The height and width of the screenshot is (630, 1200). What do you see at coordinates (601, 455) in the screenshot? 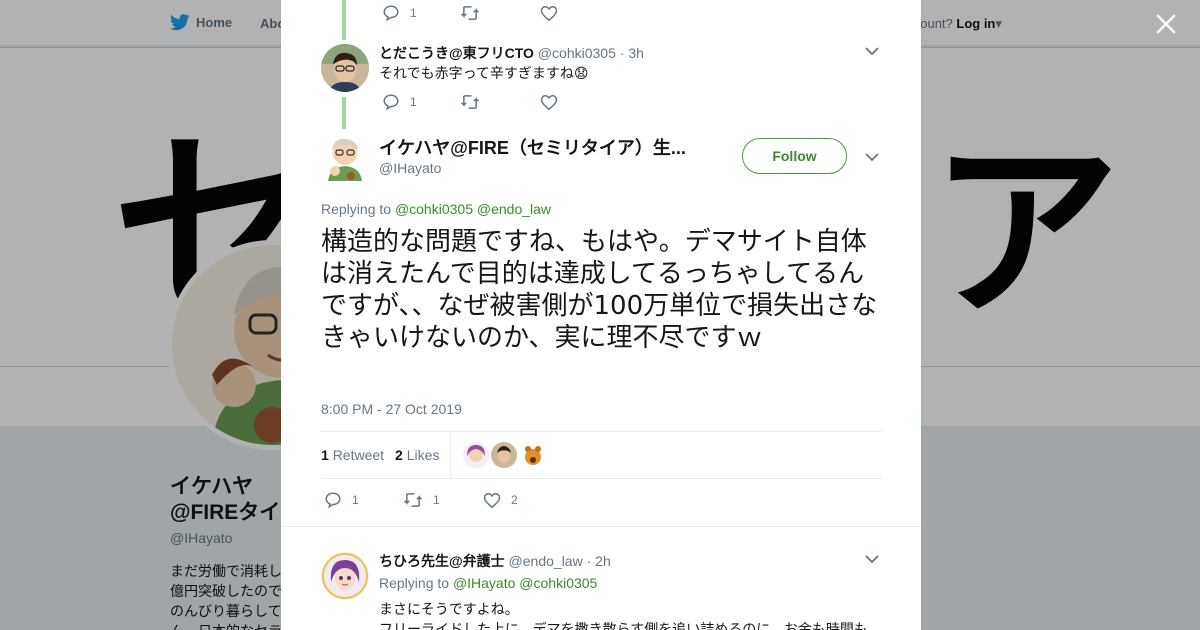
I see `tweet-stats: 1 Retweet 2 Likes` at bounding box center [601, 455].